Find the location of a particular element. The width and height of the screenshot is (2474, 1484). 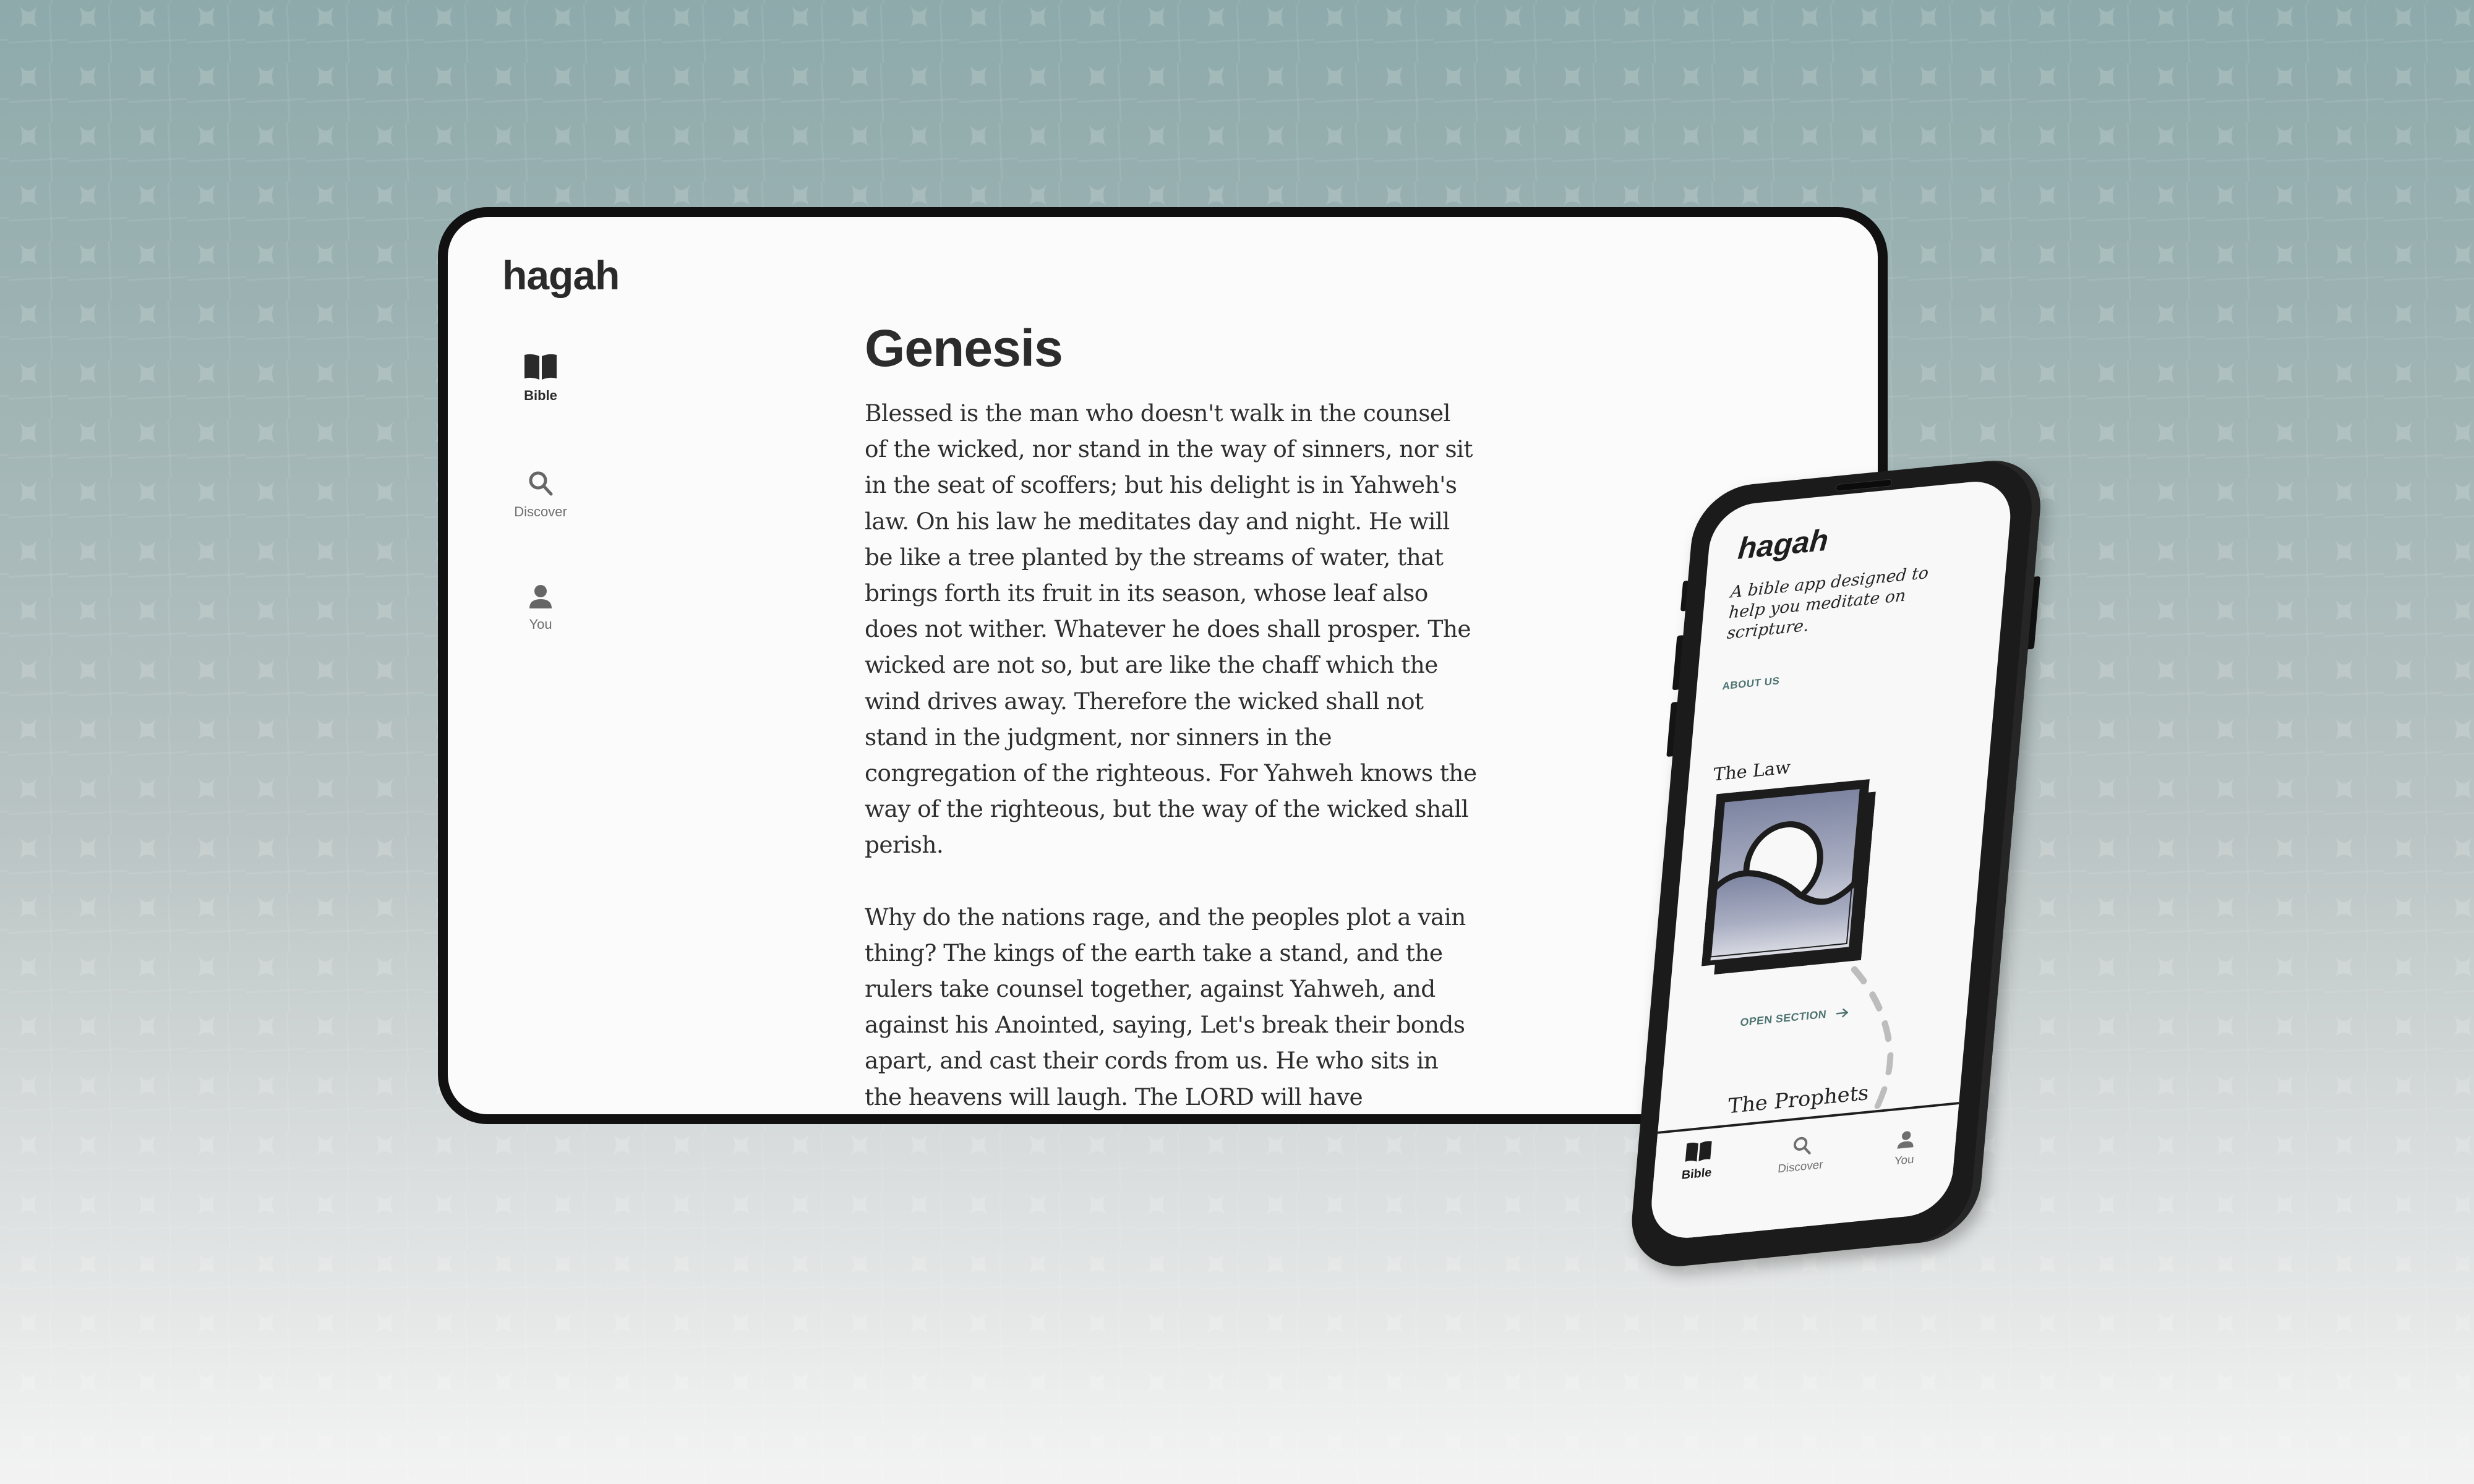

app-logo: hagah is located at coordinates (561, 275).